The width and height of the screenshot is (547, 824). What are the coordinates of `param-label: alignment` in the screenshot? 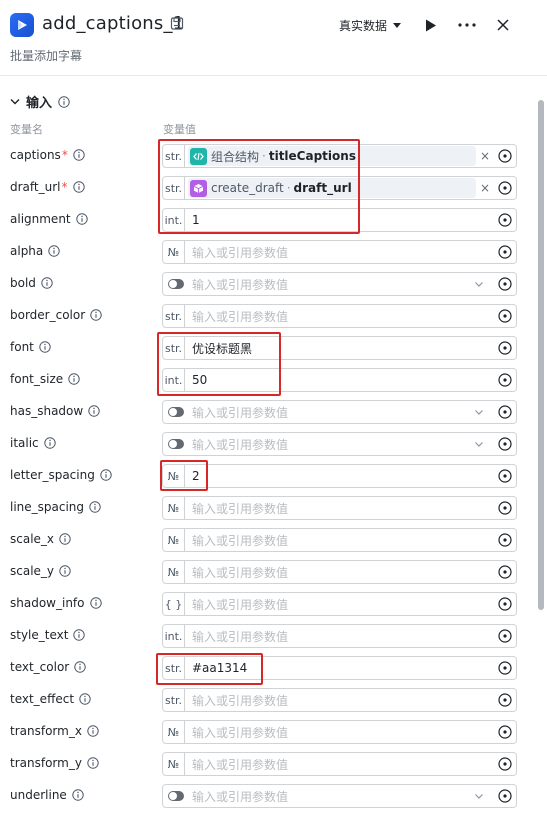 It's located at (49, 219).